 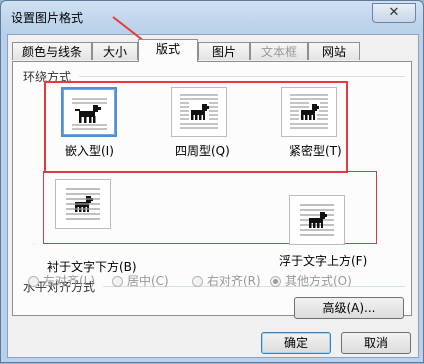 I want to click on in-front-of-text-icon, so click(x=317, y=220).